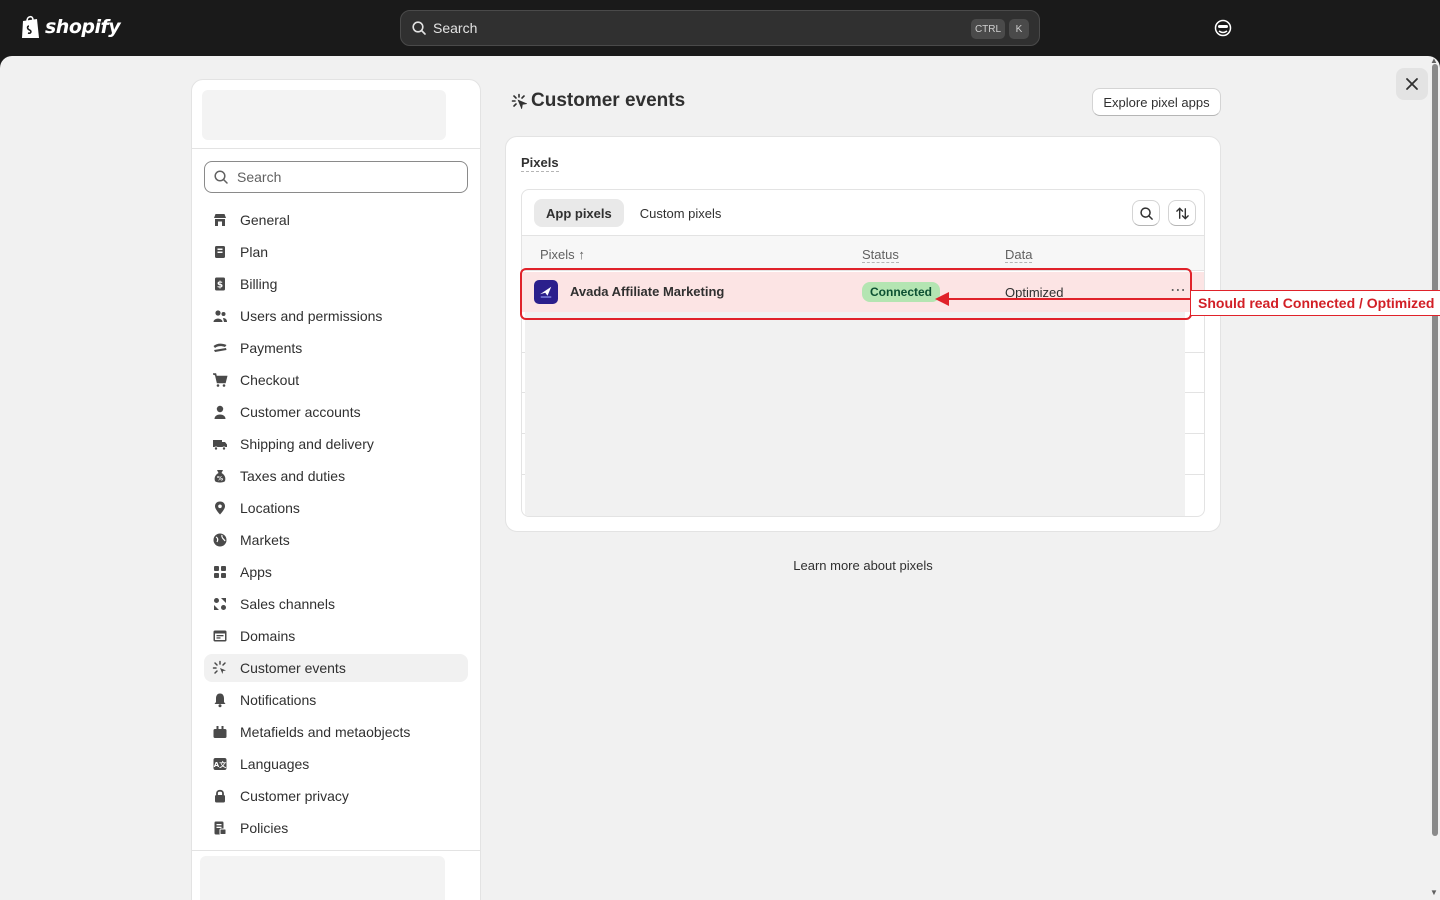 The image size is (1440, 900). I want to click on policies-icon, so click(220, 828).